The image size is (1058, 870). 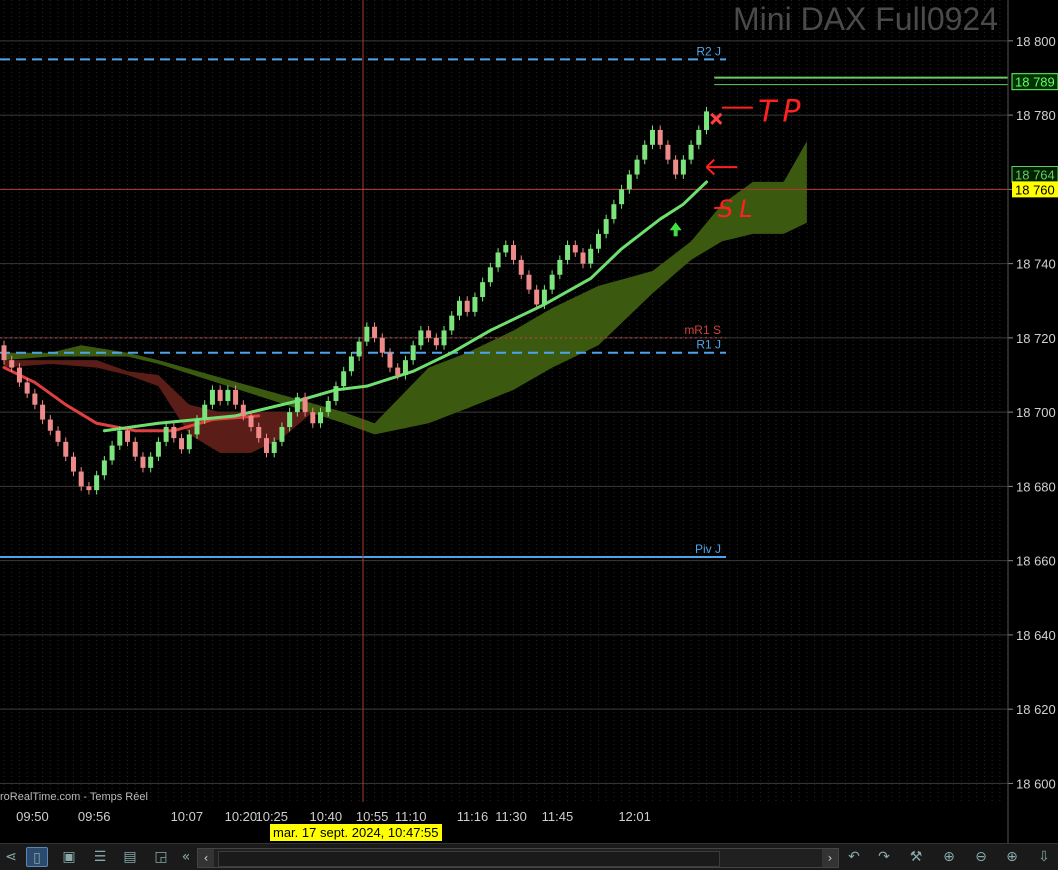 What do you see at coordinates (186, 857) in the screenshot?
I see `collapse-icon: «` at bounding box center [186, 857].